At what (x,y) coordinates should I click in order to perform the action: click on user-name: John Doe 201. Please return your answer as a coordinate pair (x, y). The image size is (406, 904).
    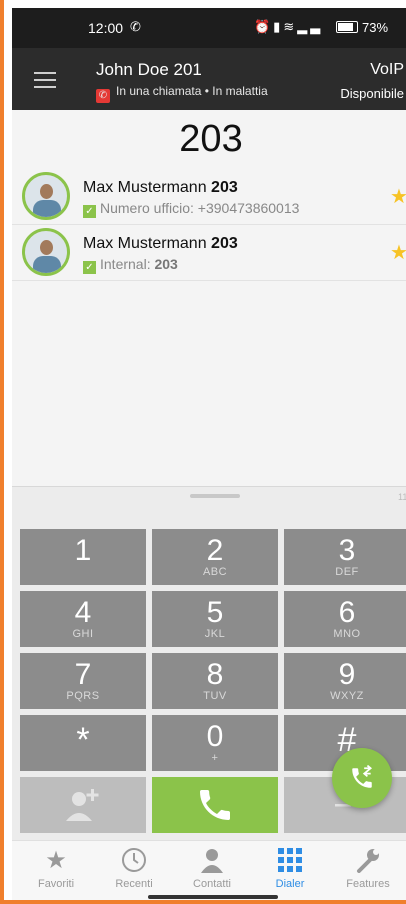
    Looking at the image, I should click on (149, 69).